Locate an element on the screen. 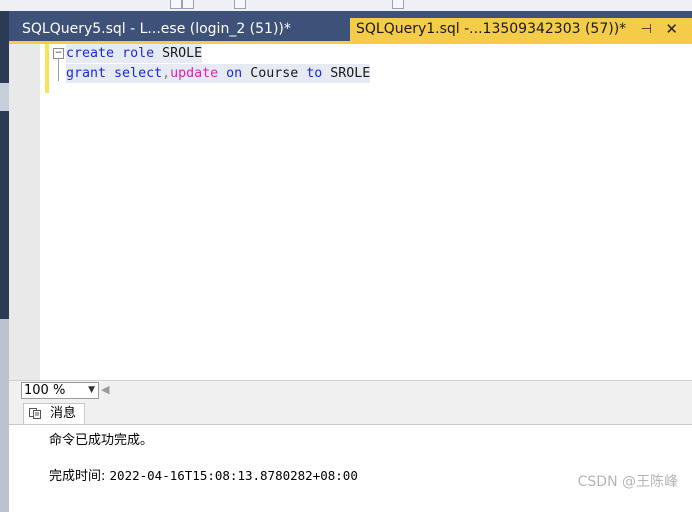 This screenshot has width=692, height=512. messages-icon is located at coordinates (35, 413).